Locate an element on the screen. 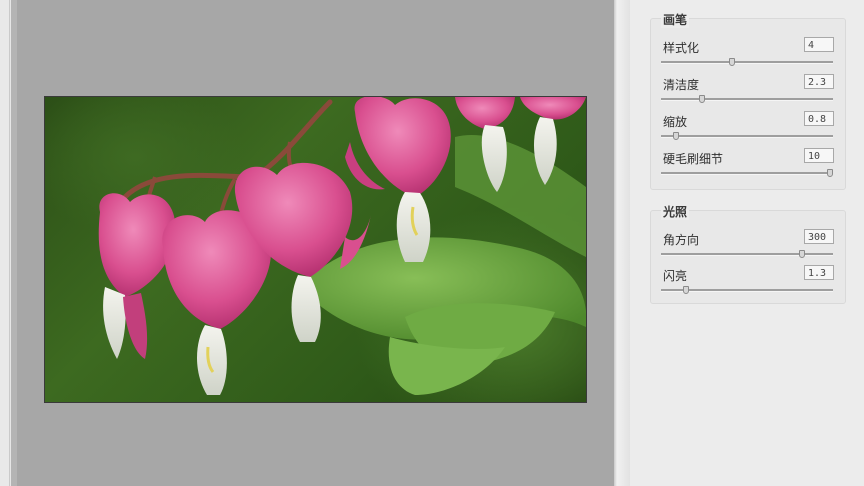 The image size is (864, 486). brush-group: 画笔 样式化 4 清洁度 2.3 缩放 0.8 硬毛刷细节 10 is located at coordinates (748, 100).